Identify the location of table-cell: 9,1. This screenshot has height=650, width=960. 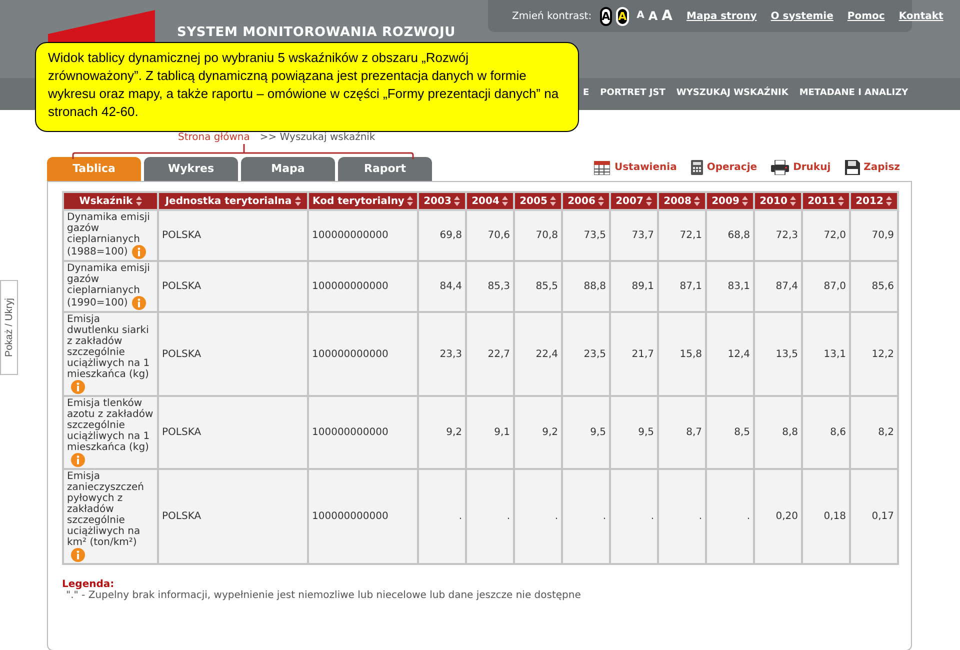
(490, 432).